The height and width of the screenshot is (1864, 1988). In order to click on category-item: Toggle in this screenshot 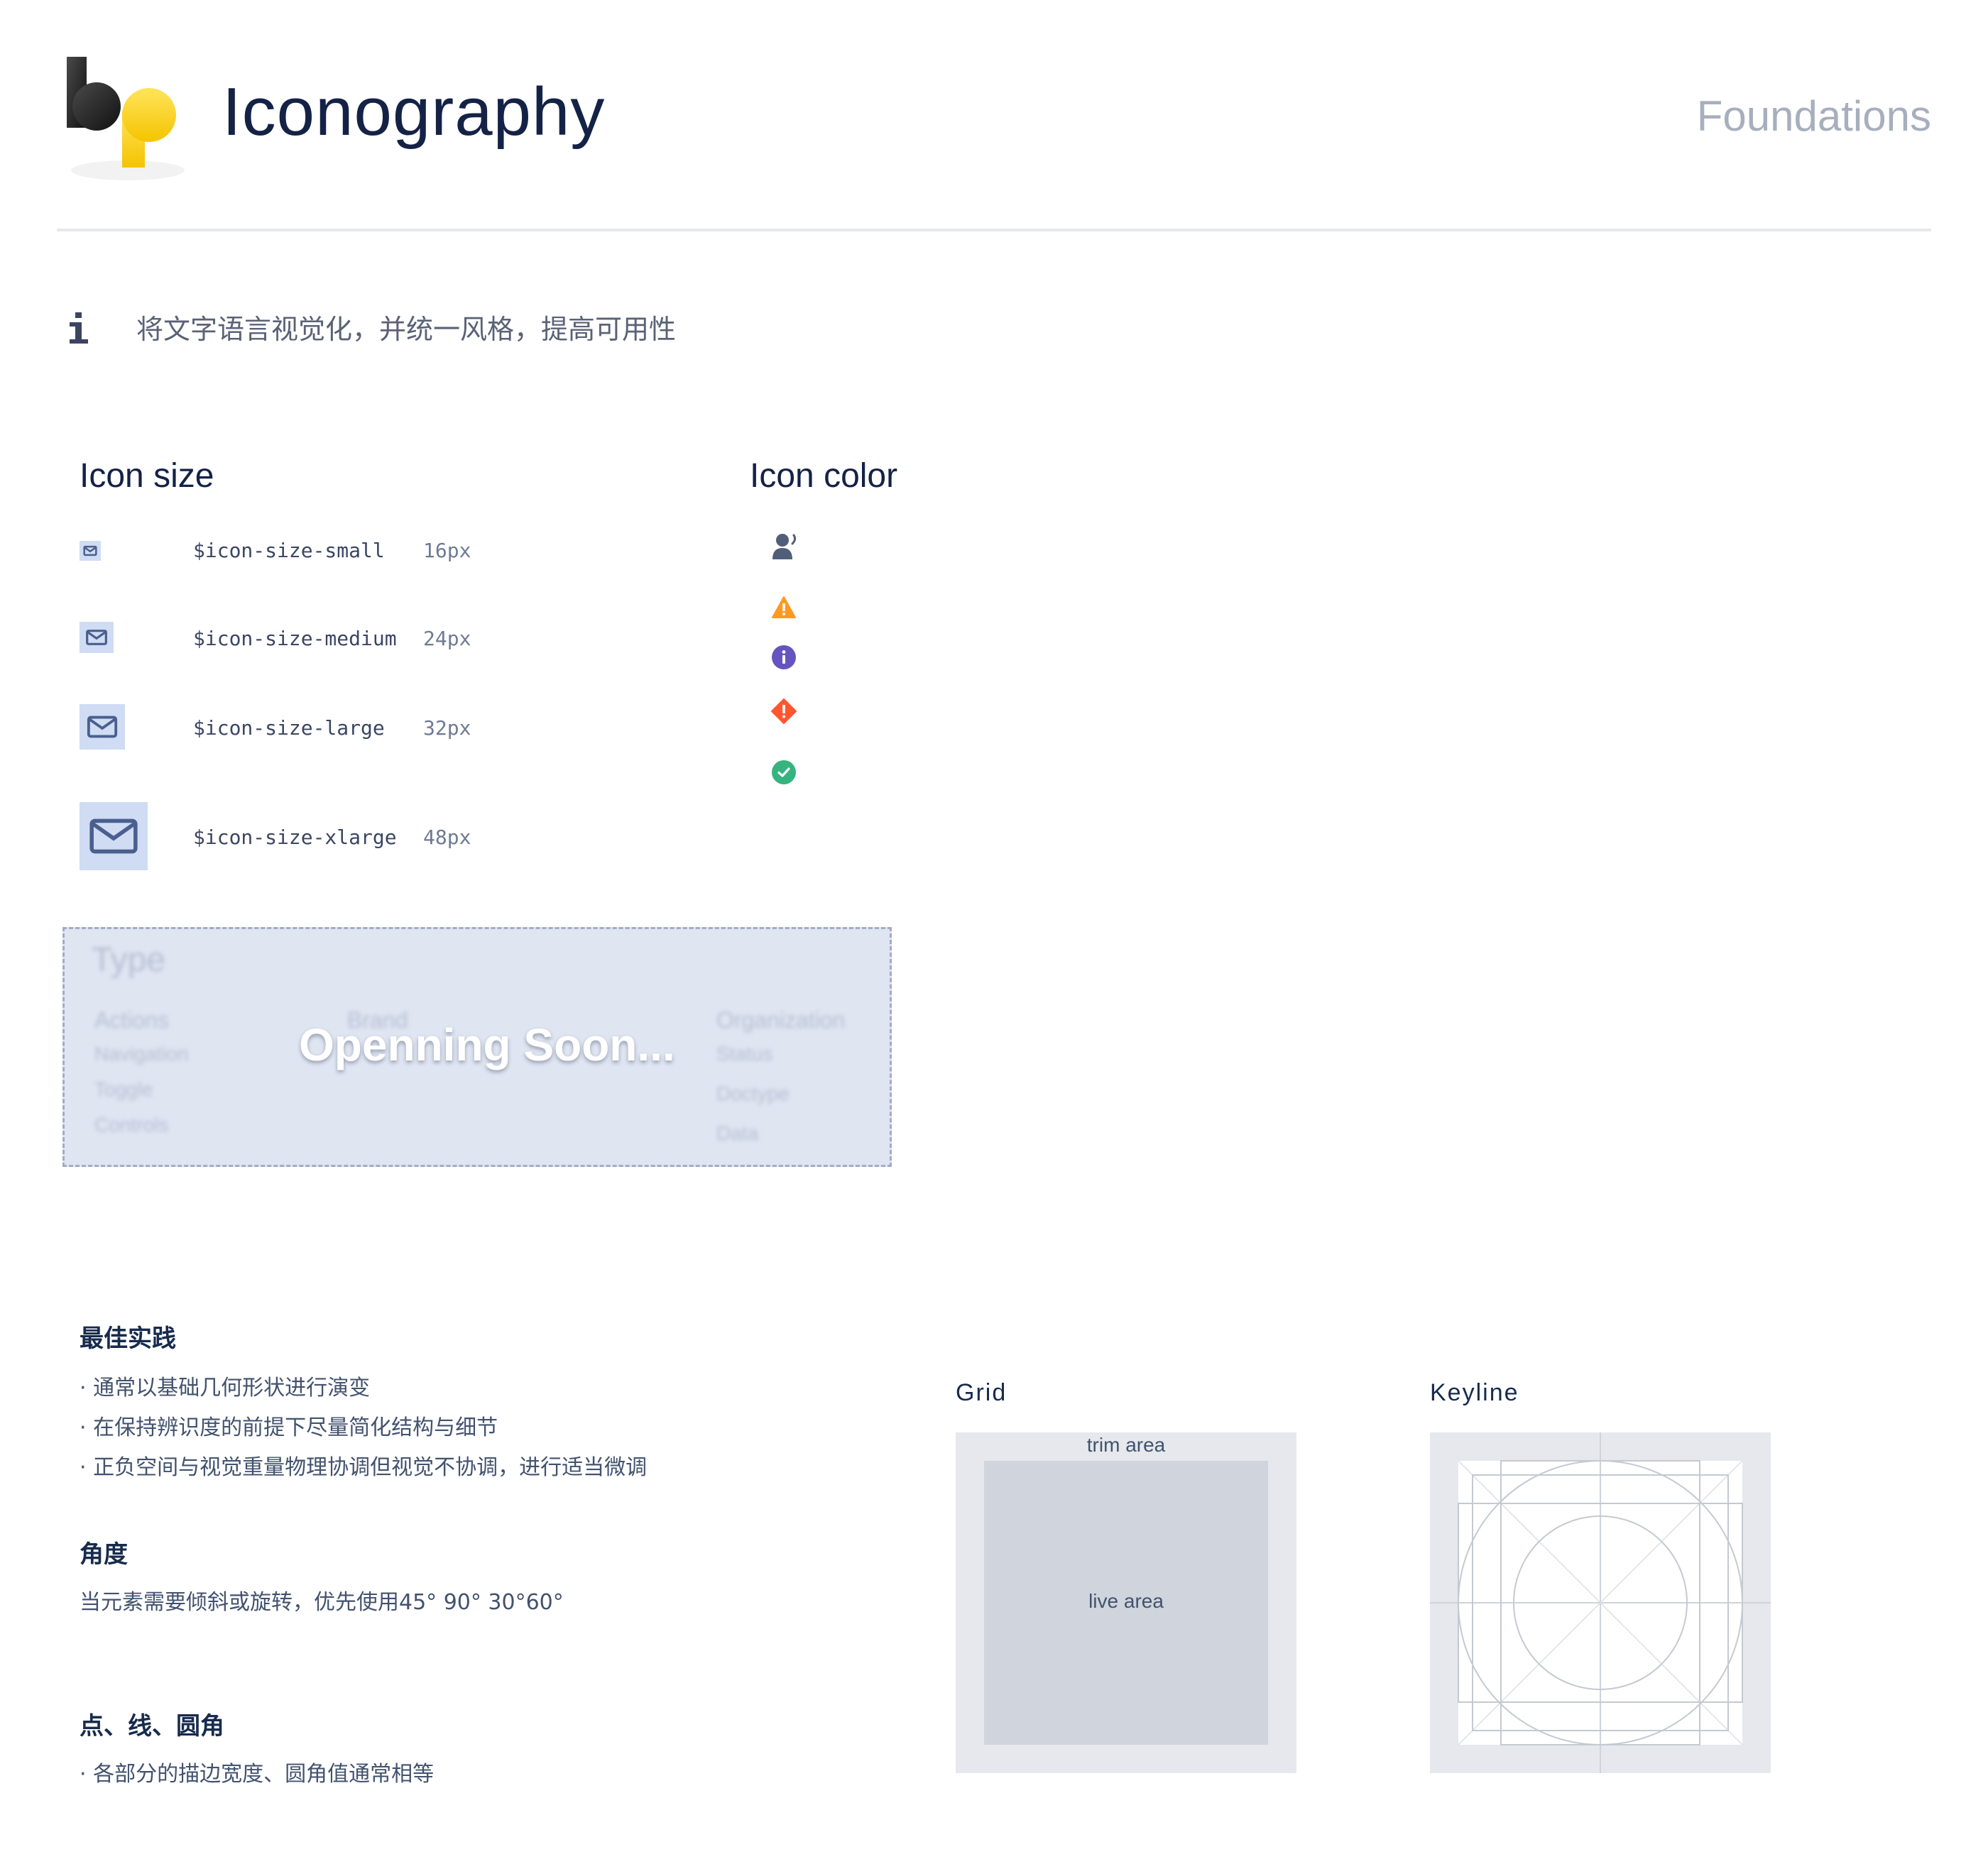, I will do `click(123, 1089)`.